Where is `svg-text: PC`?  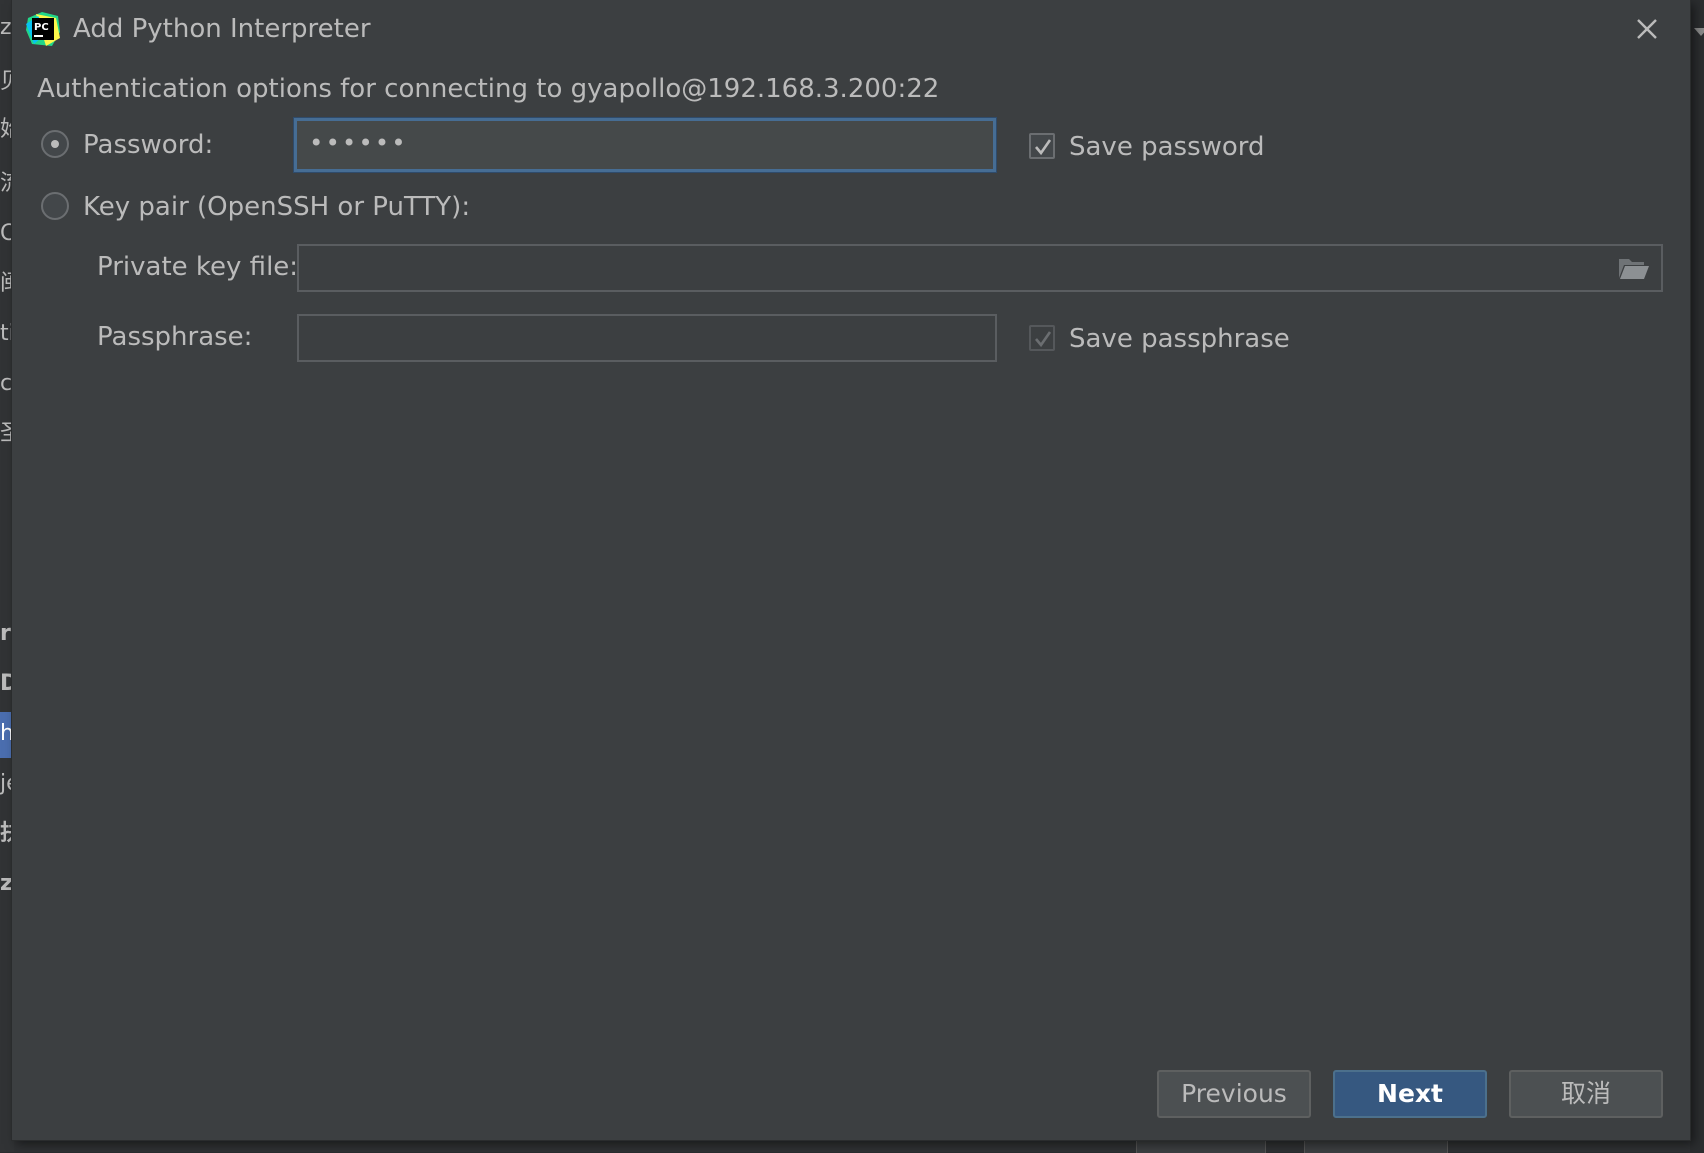
svg-text: PC is located at coordinates (41, 27).